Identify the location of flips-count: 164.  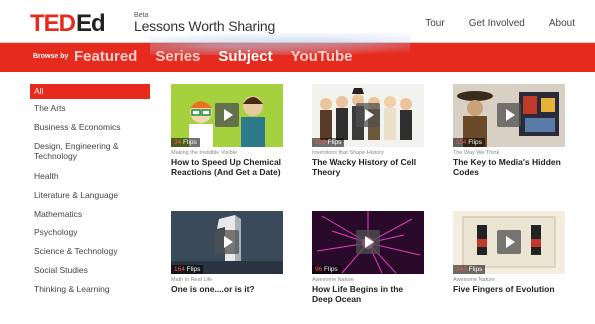
(179, 269).